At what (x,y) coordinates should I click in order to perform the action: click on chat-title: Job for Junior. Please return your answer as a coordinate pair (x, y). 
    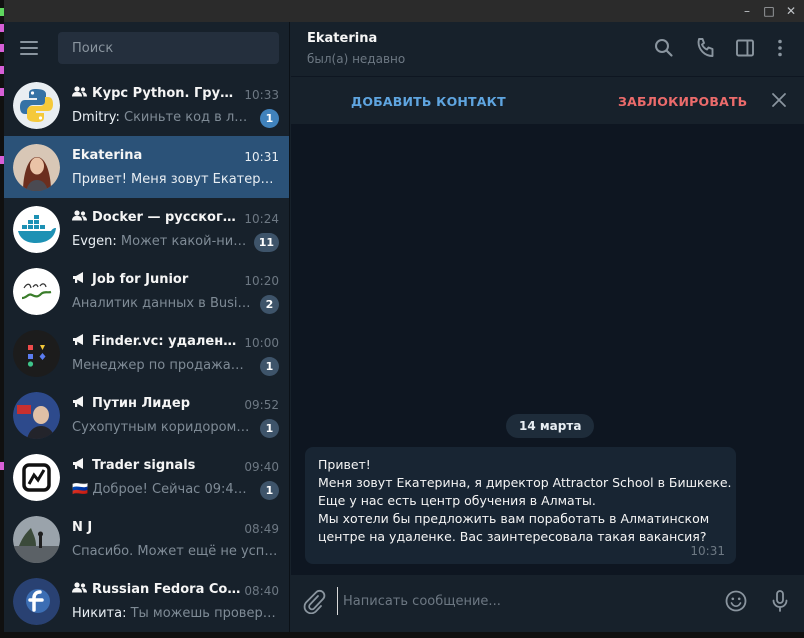
    Looking at the image, I should click on (140, 279).